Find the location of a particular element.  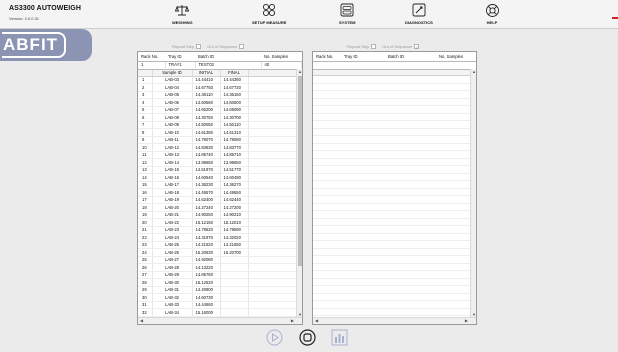

left-scroll-thumb is located at coordinates (300, 171).